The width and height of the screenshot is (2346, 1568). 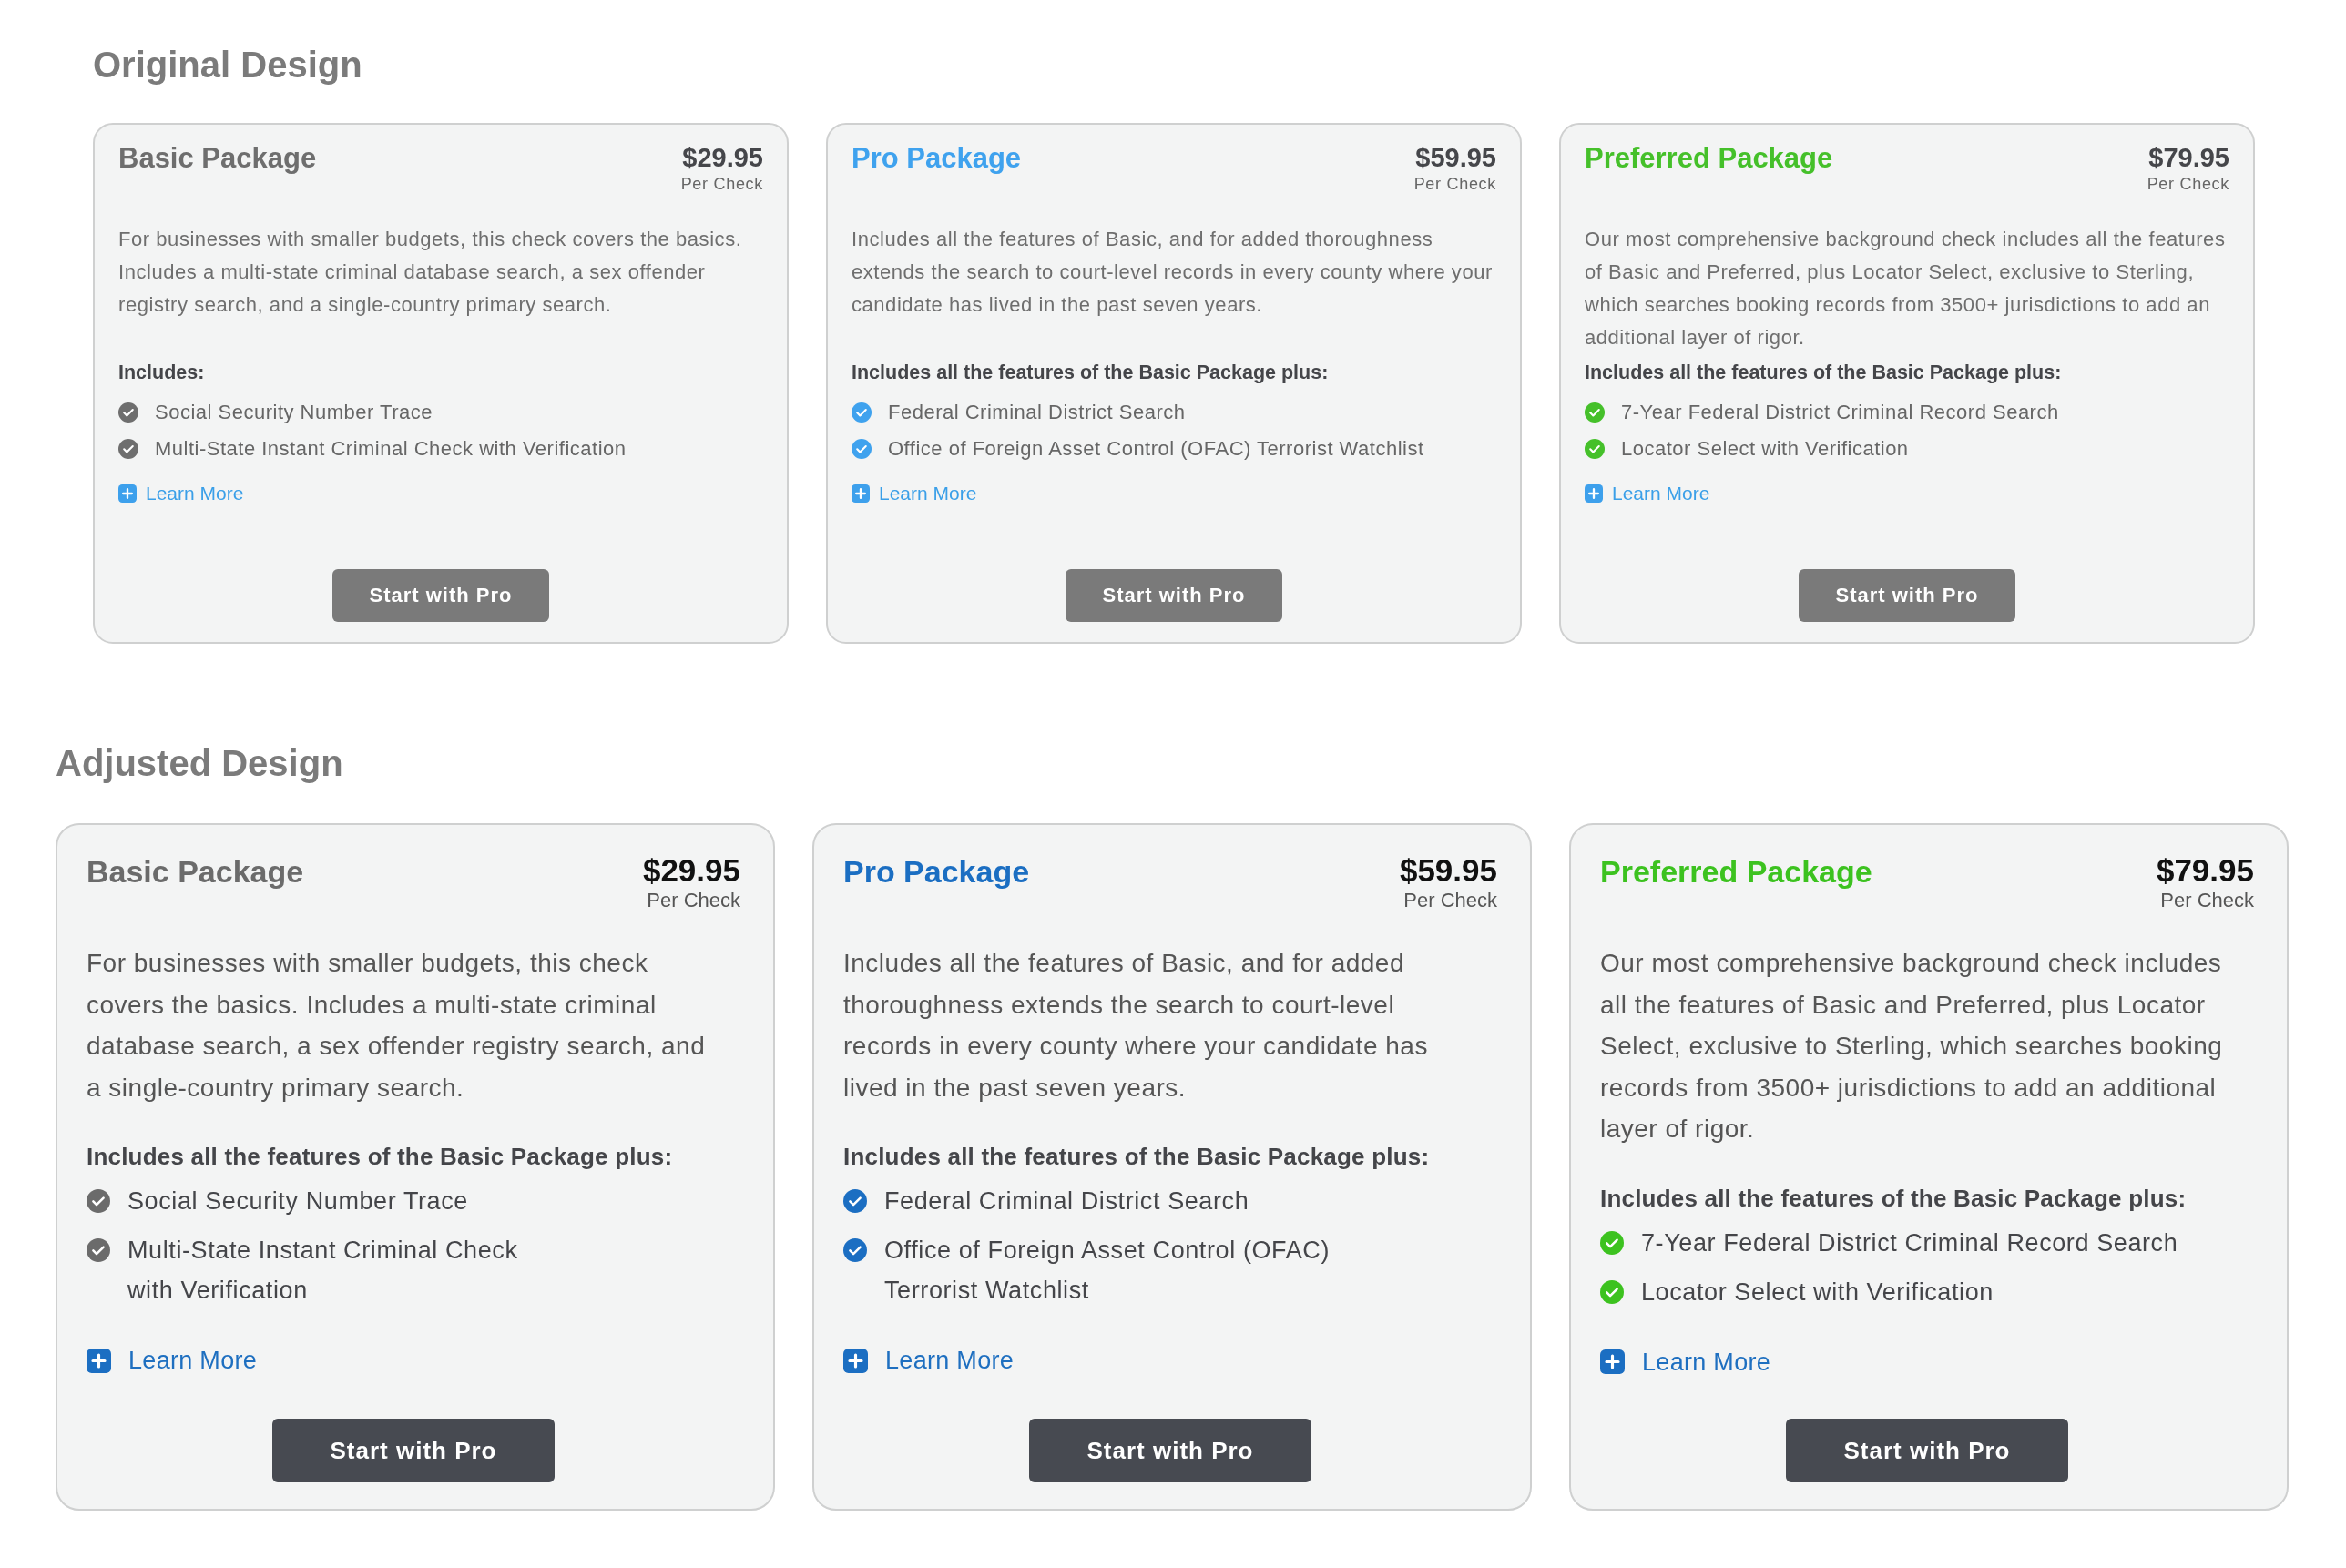 What do you see at coordinates (200, 763) in the screenshot?
I see `section-heading: Adjusted Design` at bounding box center [200, 763].